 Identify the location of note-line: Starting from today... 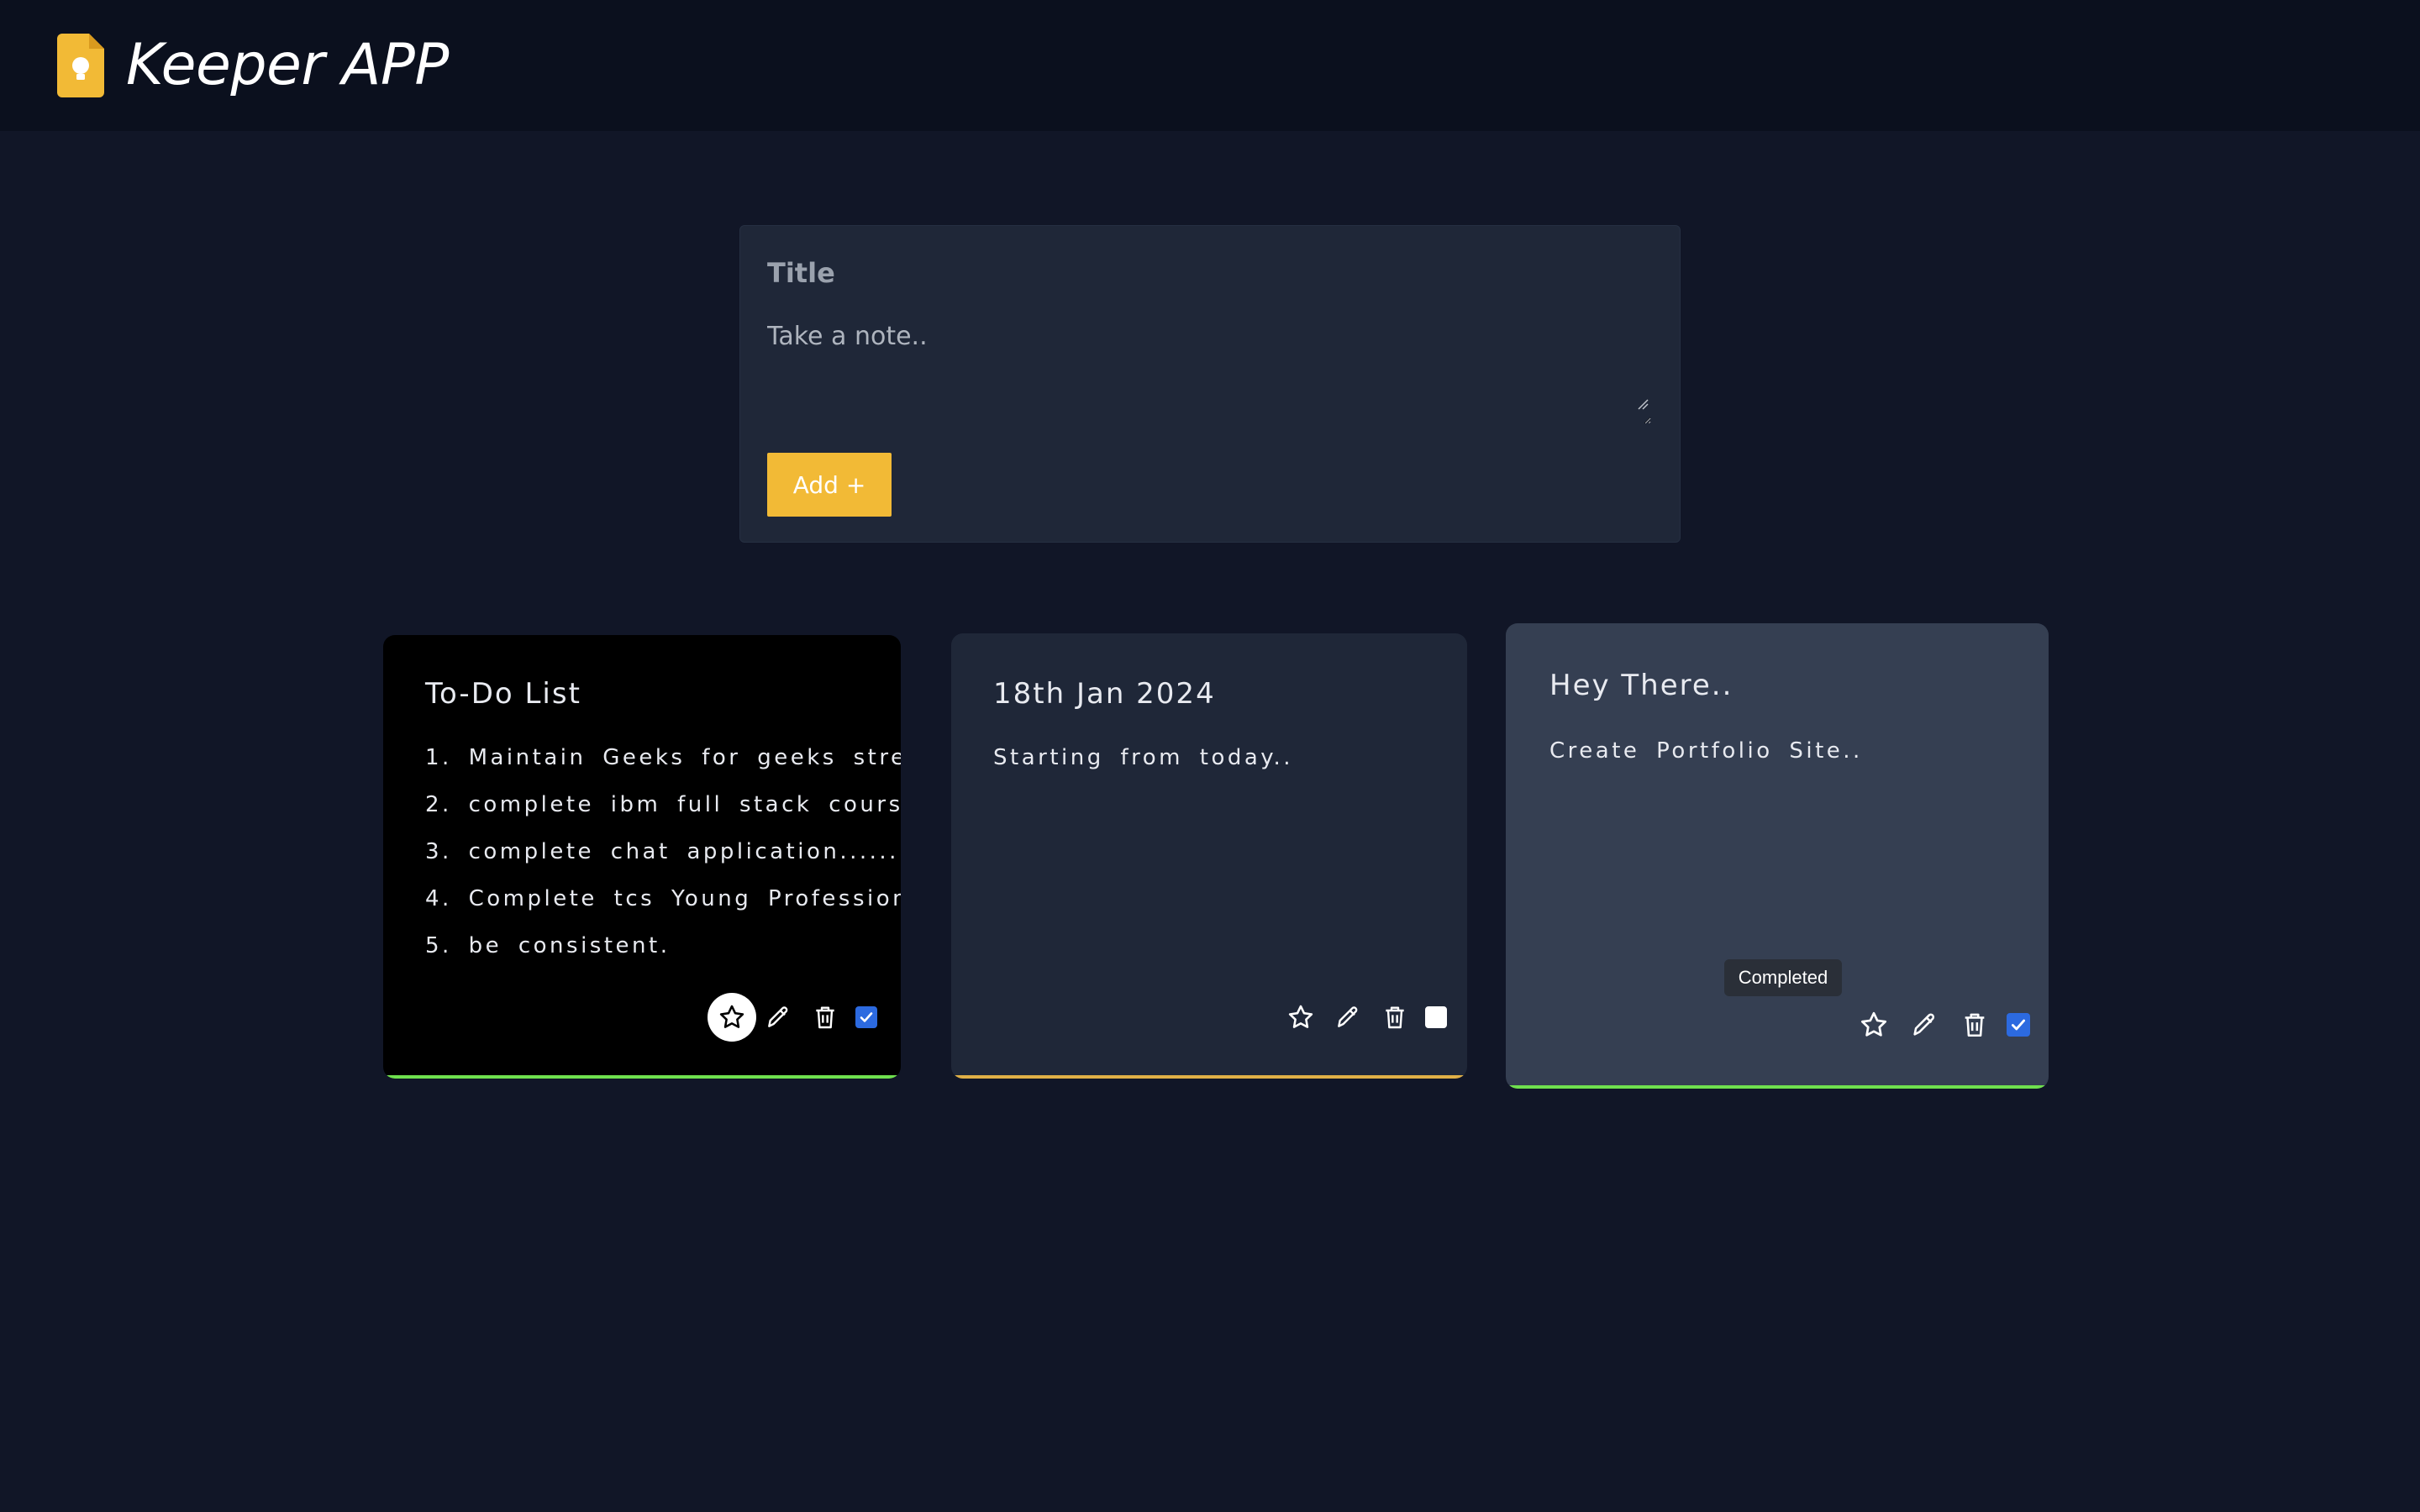
(1143, 757).